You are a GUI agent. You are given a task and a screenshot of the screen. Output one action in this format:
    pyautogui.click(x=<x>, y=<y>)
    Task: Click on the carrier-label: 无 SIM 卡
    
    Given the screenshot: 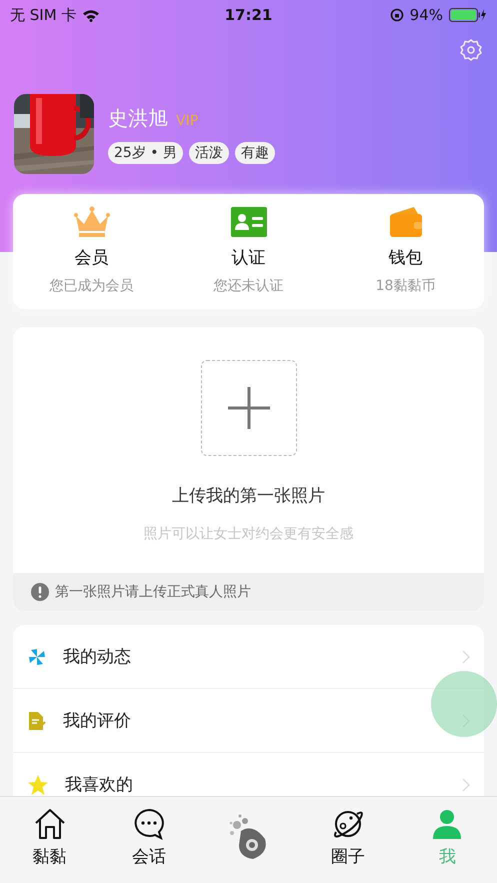 What is the action you would take?
    pyautogui.click(x=43, y=15)
    